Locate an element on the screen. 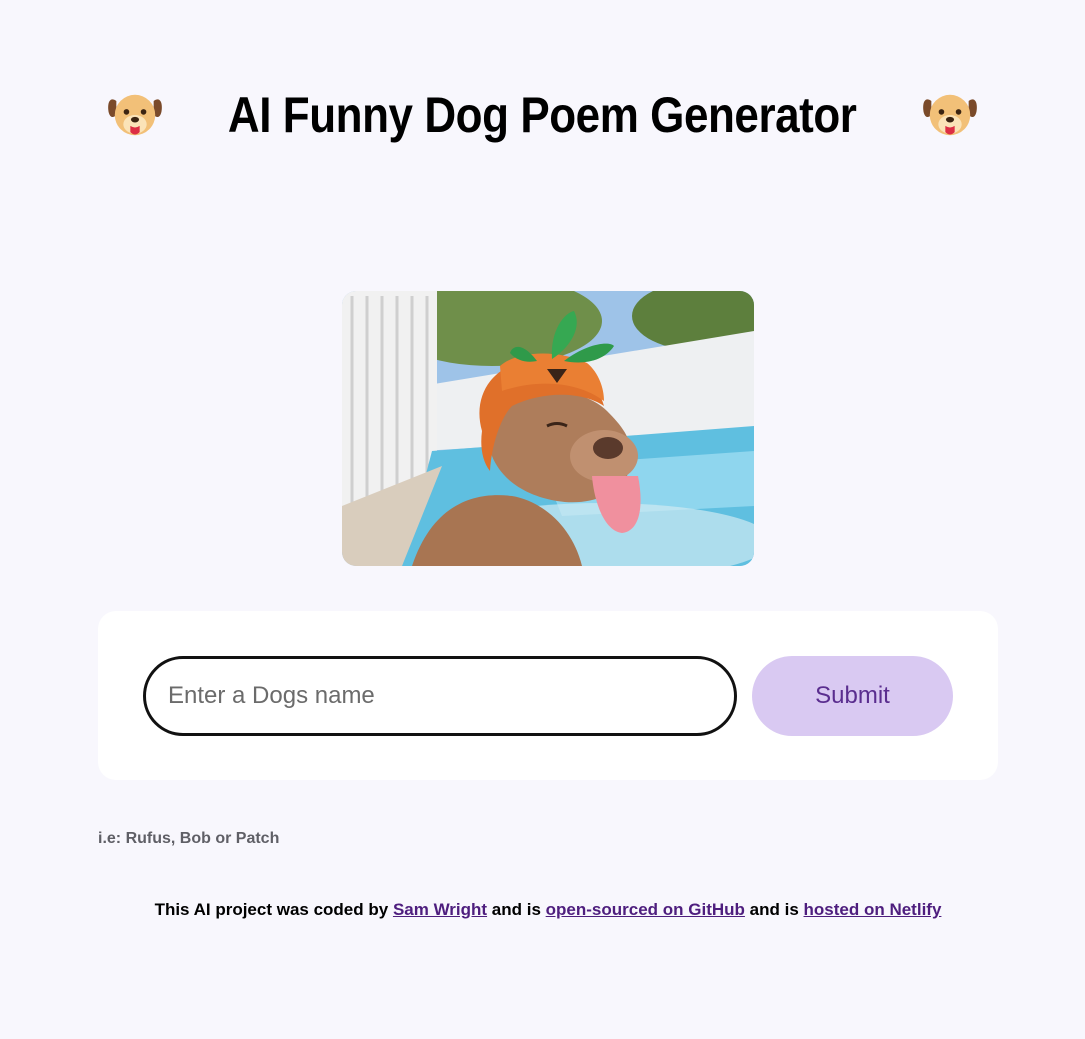 The width and height of the screenshot is (1085, 1039). footer-text-1: This AI project was coded by is located at coordinates (273, 909).